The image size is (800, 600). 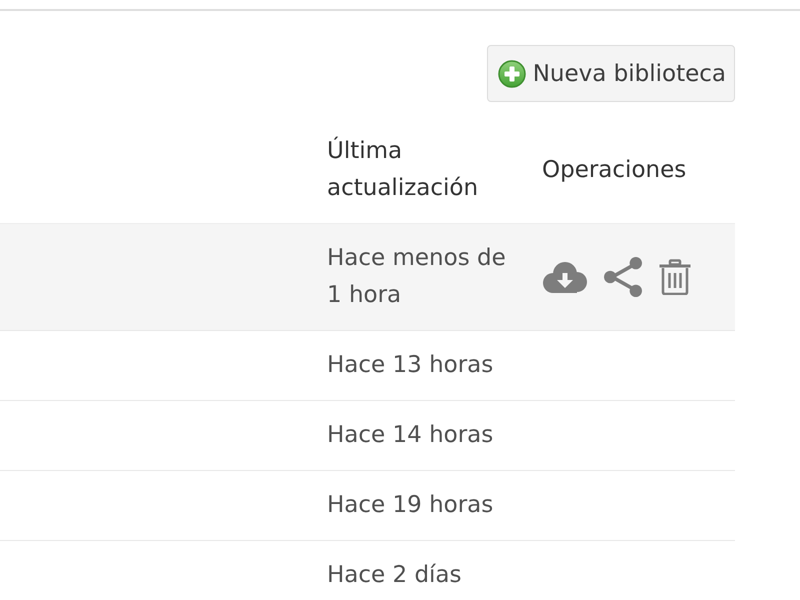 What do you see at coordinates (565, 277) in the screenshot?
I see `cloud-download-icon` at bounding box center [565, 277].